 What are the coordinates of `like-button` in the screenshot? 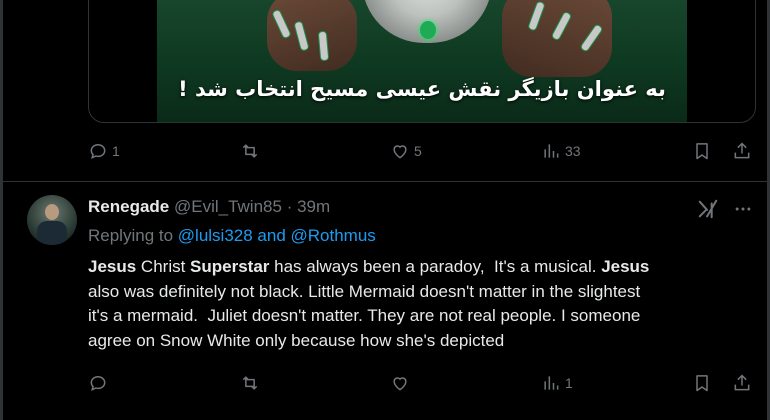 It's located at (402, 383).